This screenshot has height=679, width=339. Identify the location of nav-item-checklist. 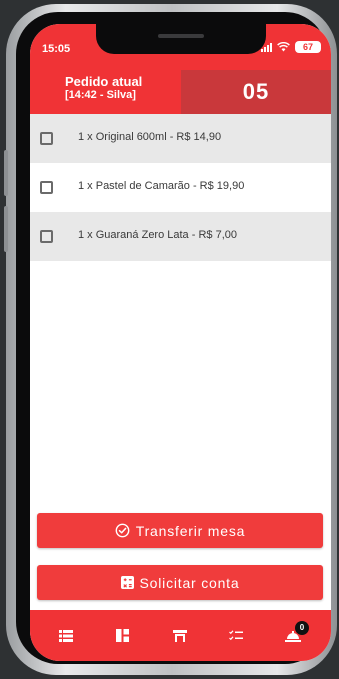
(236, 635).